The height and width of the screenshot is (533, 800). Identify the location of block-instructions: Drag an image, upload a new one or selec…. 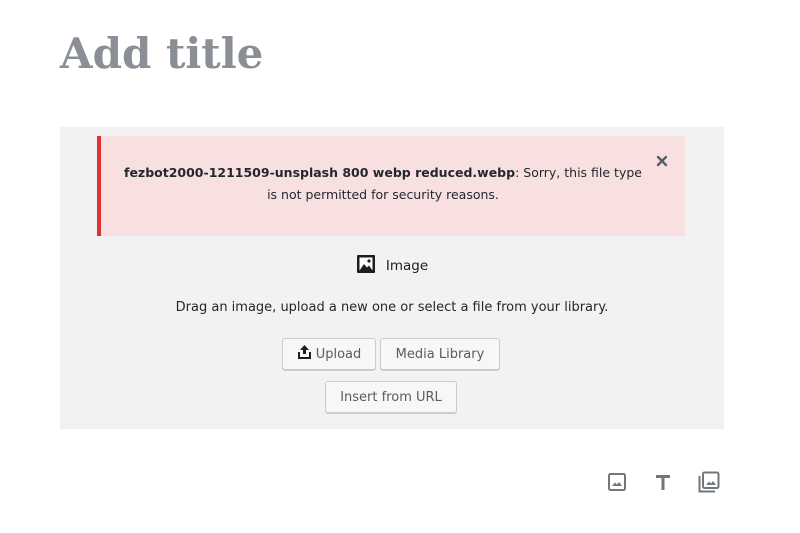
(392, 307).